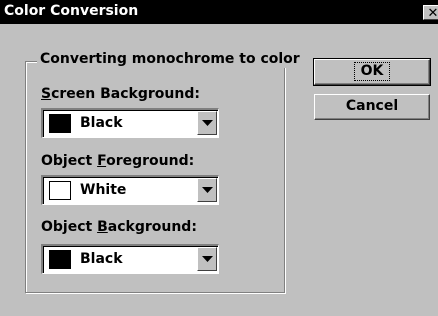 The image size is (438, 316). What do you see at coordinates (219, 12) in the screenshot?
I see `title-bar: Color Conversion ✕` at bounding box center [219, 12].